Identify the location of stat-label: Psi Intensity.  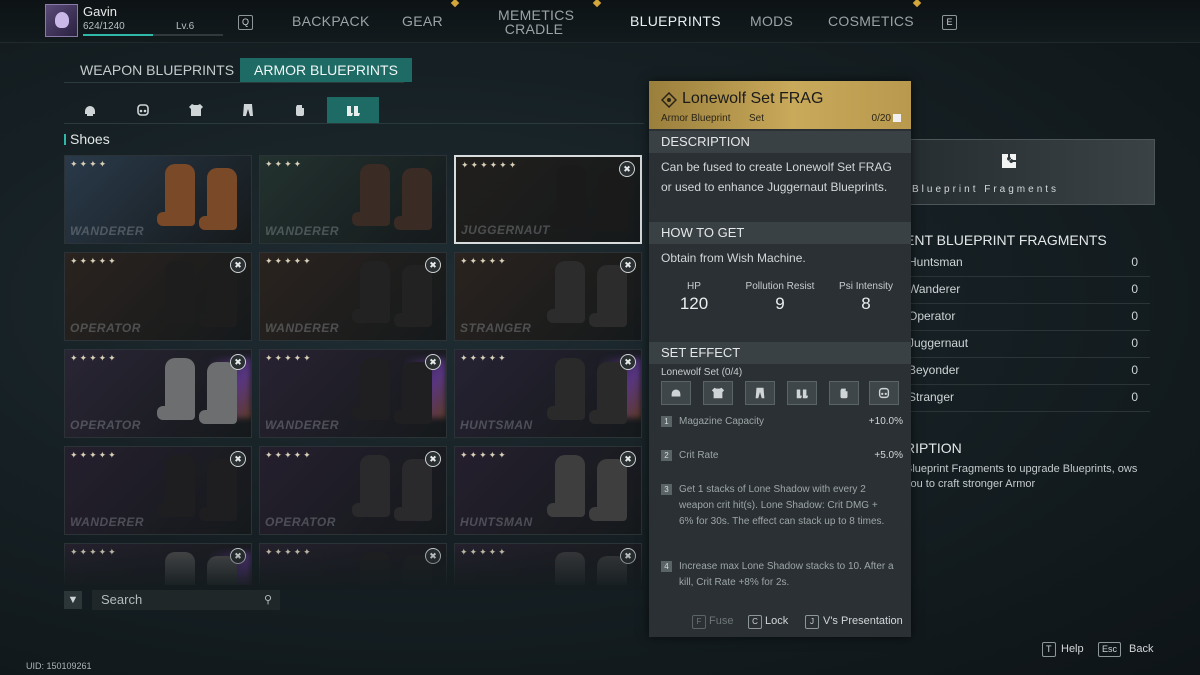
(866, 286).